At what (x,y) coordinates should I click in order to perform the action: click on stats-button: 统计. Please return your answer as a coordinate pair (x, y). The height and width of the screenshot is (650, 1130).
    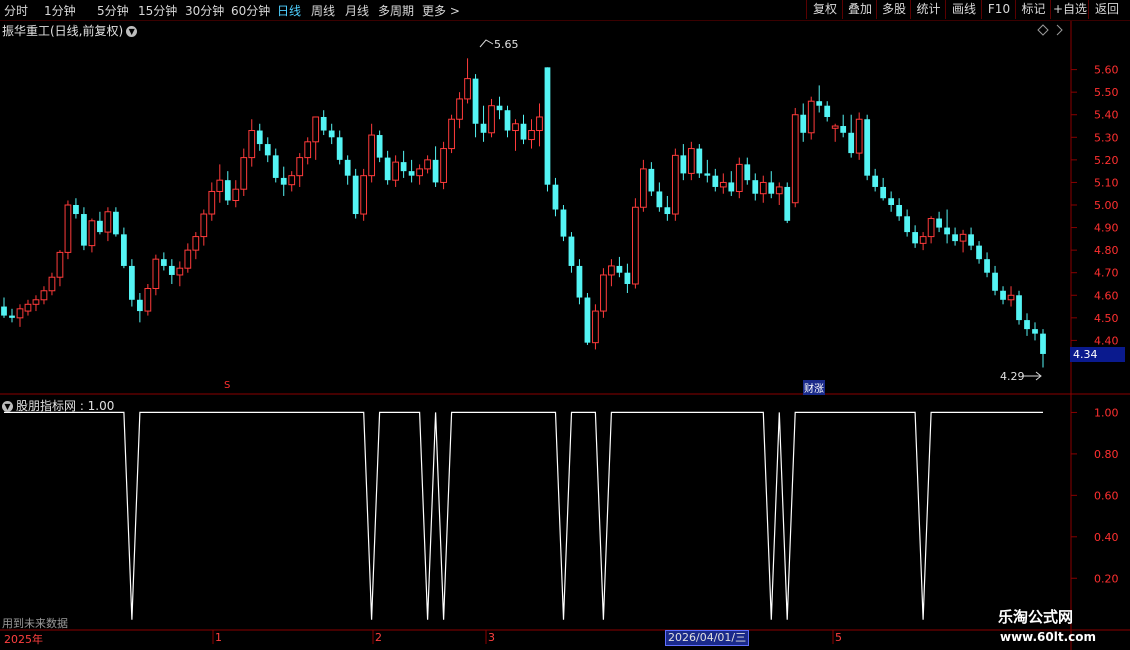
    Looking at the image, I should click on (928, 9).